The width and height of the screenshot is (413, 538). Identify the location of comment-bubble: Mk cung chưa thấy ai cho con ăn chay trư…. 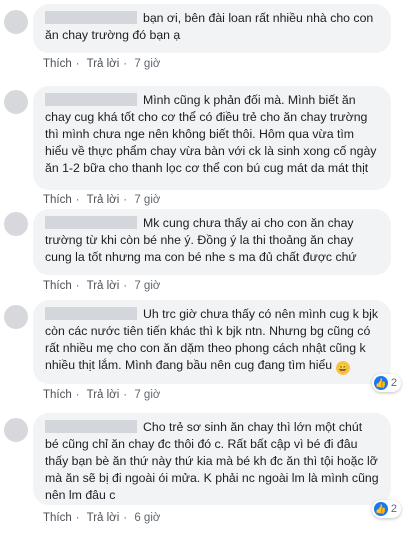
(212, 242).